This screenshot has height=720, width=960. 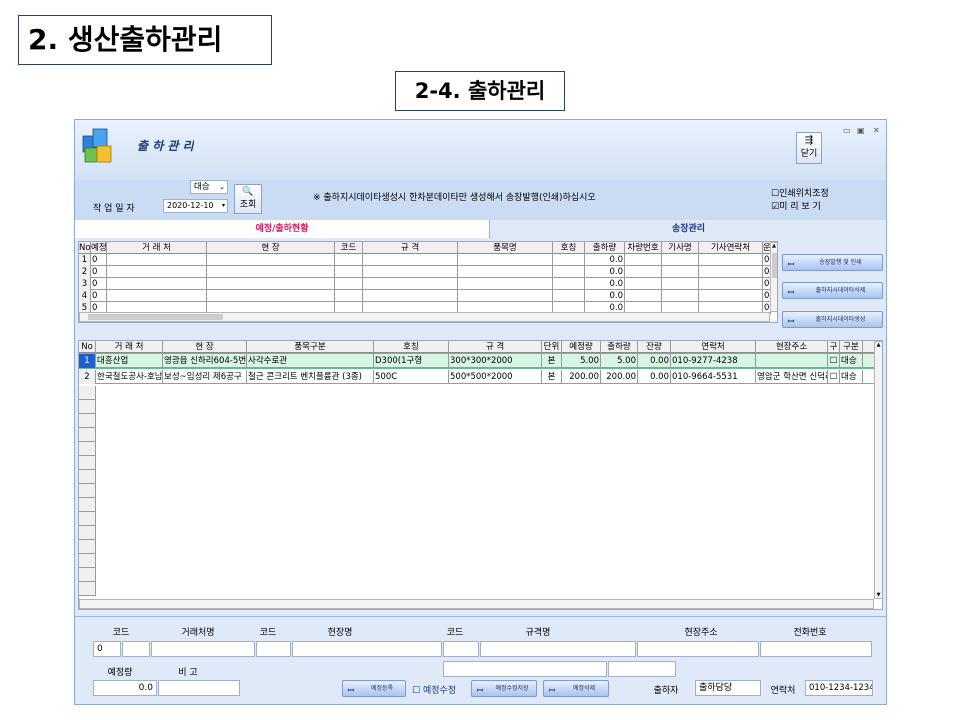 I want to click on table-cell: 500C, so click(x=411, y=377).